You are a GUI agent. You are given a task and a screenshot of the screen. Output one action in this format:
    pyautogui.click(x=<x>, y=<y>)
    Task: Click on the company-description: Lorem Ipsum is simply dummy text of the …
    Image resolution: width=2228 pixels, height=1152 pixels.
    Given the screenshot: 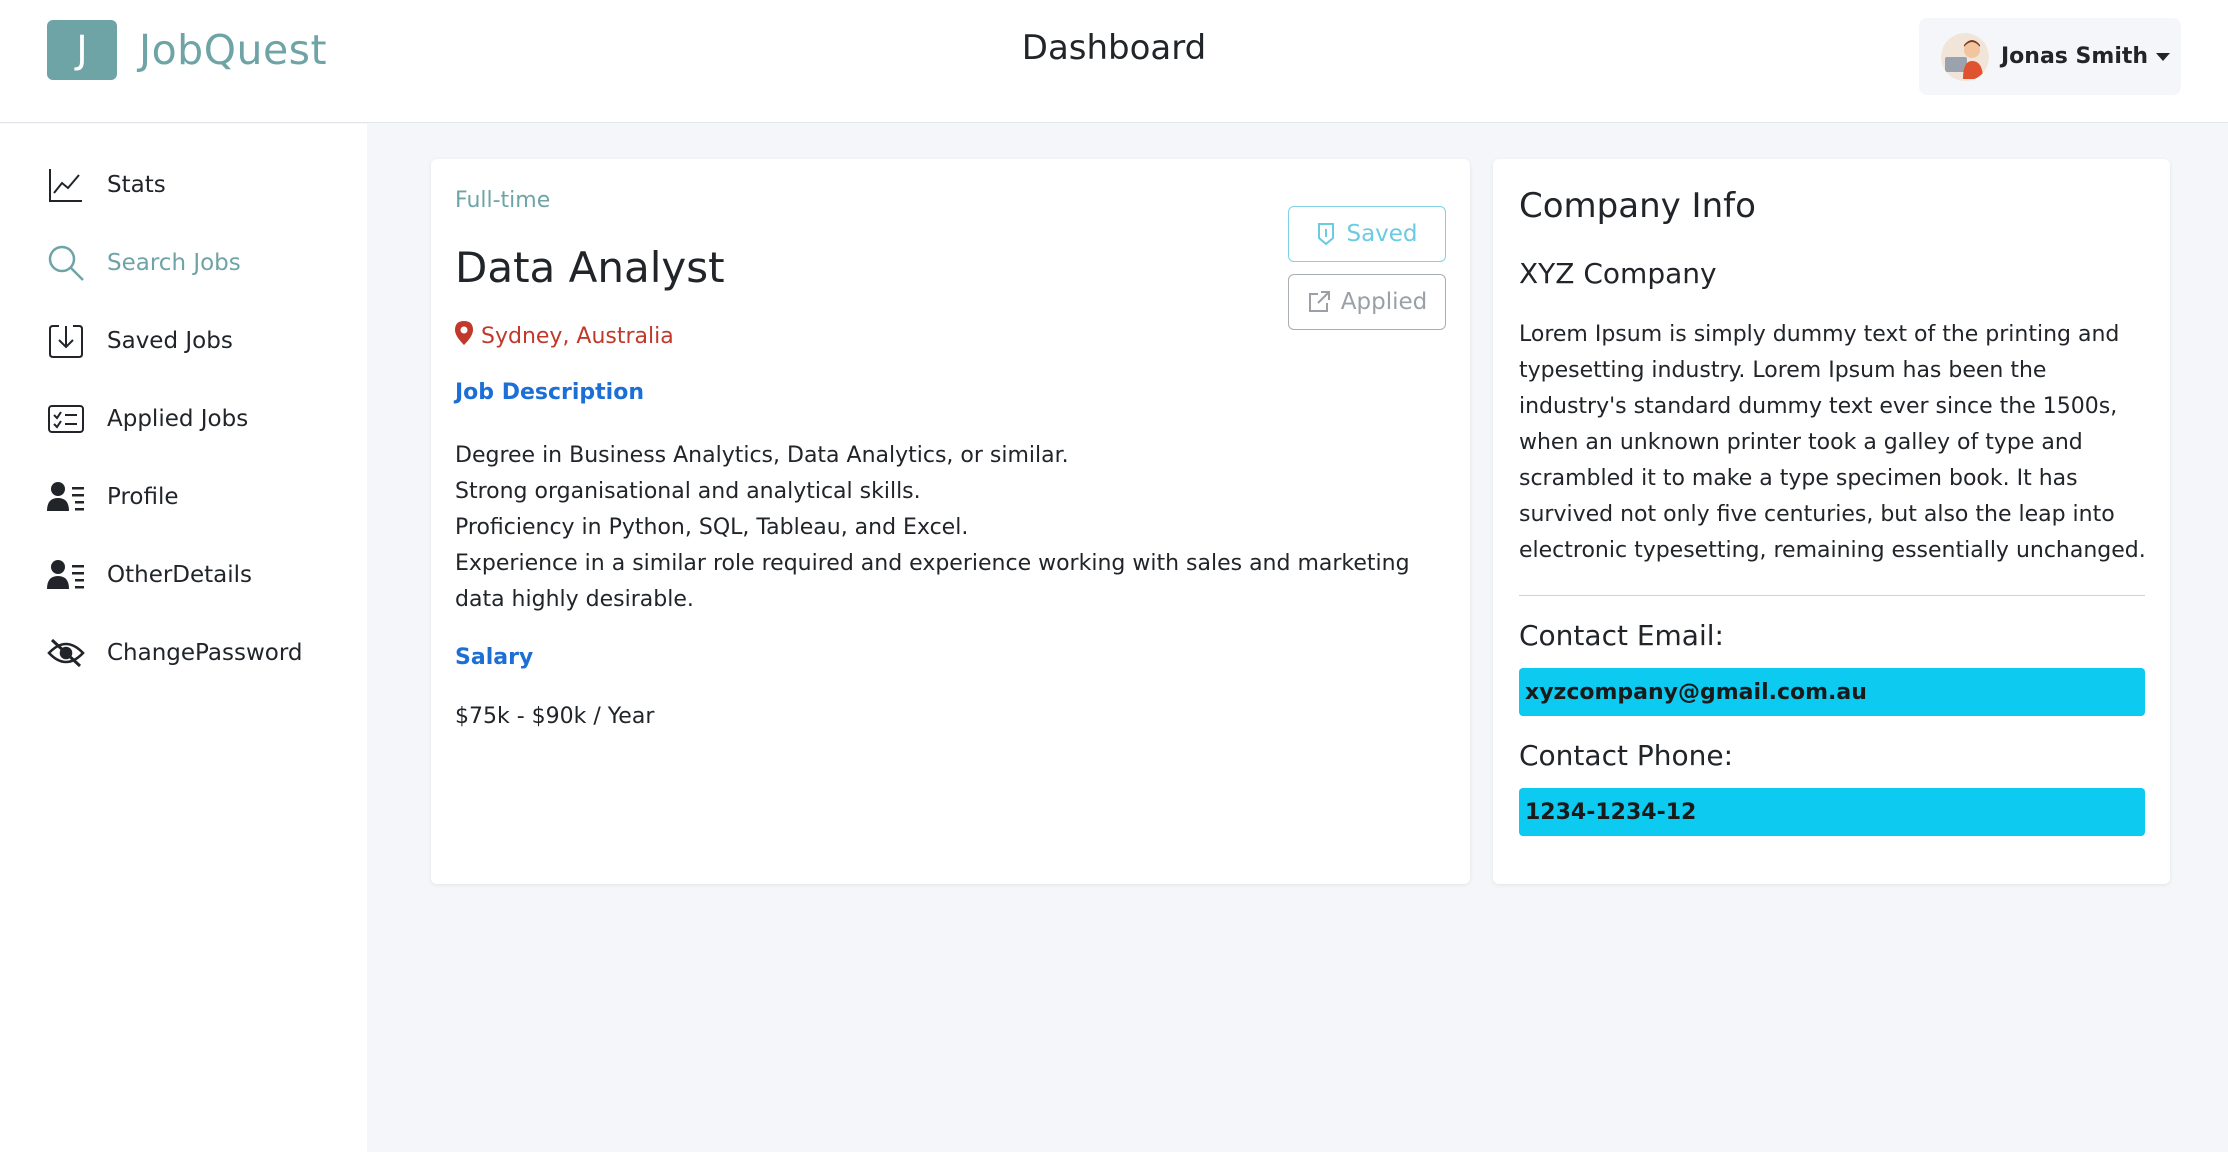 What is the action you would take?
    pyautogui.click(x=1832, y=442)
    